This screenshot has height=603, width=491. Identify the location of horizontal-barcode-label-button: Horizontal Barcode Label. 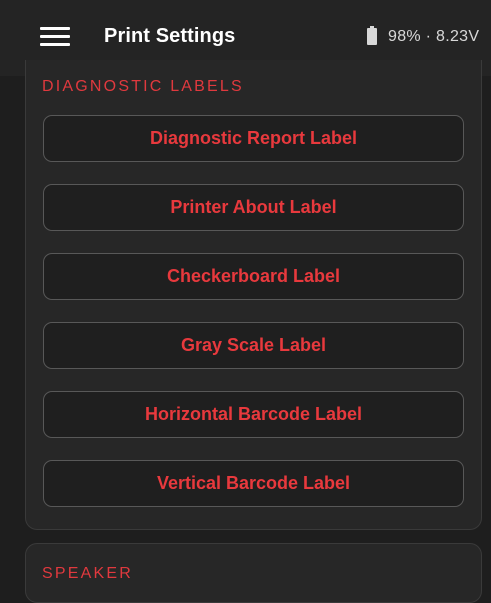
(253, 414).